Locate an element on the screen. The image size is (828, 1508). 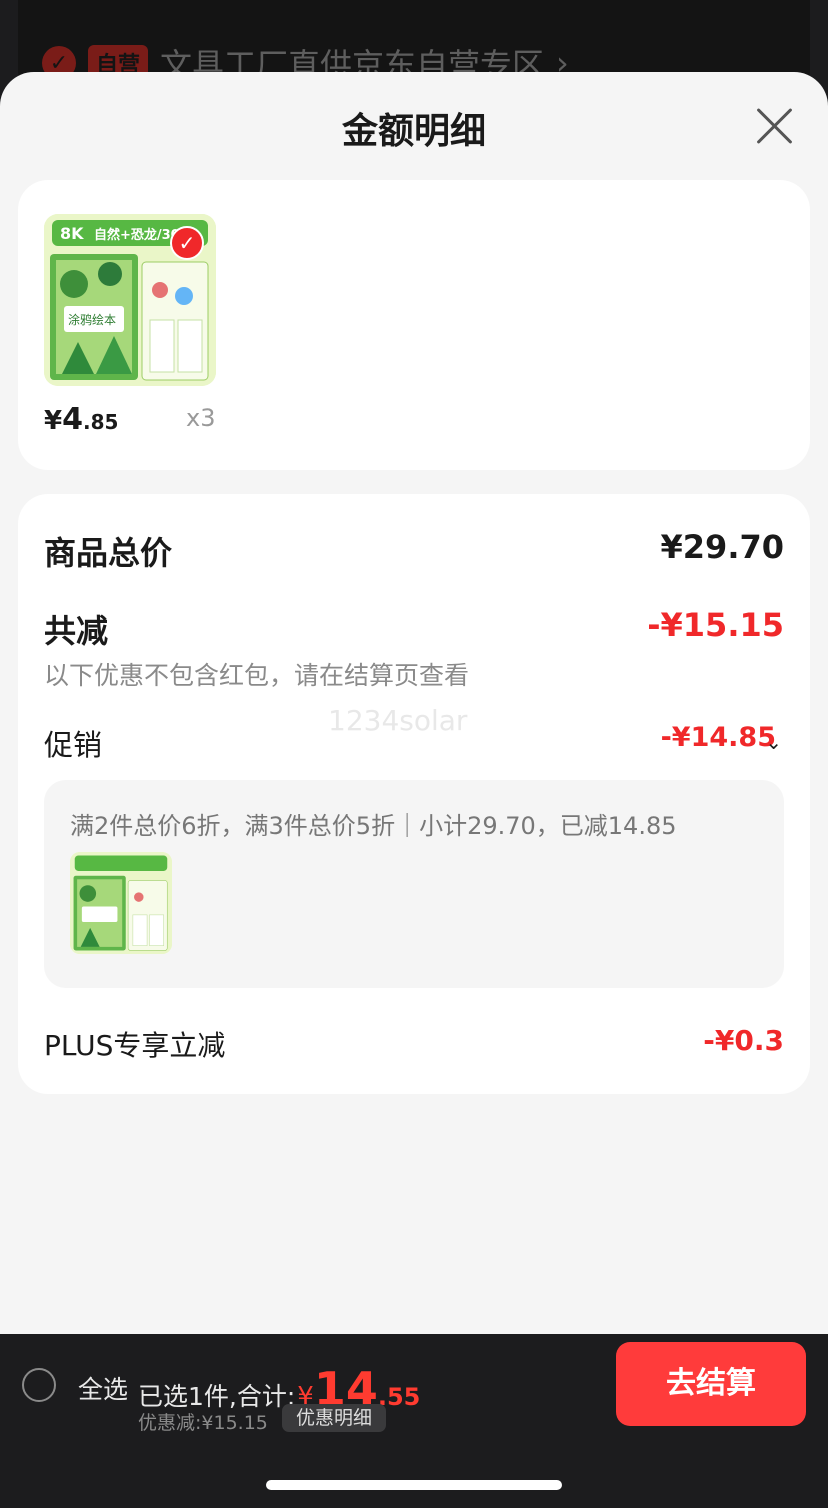
price-decimal: .85 is located at coordinates (100, 422).